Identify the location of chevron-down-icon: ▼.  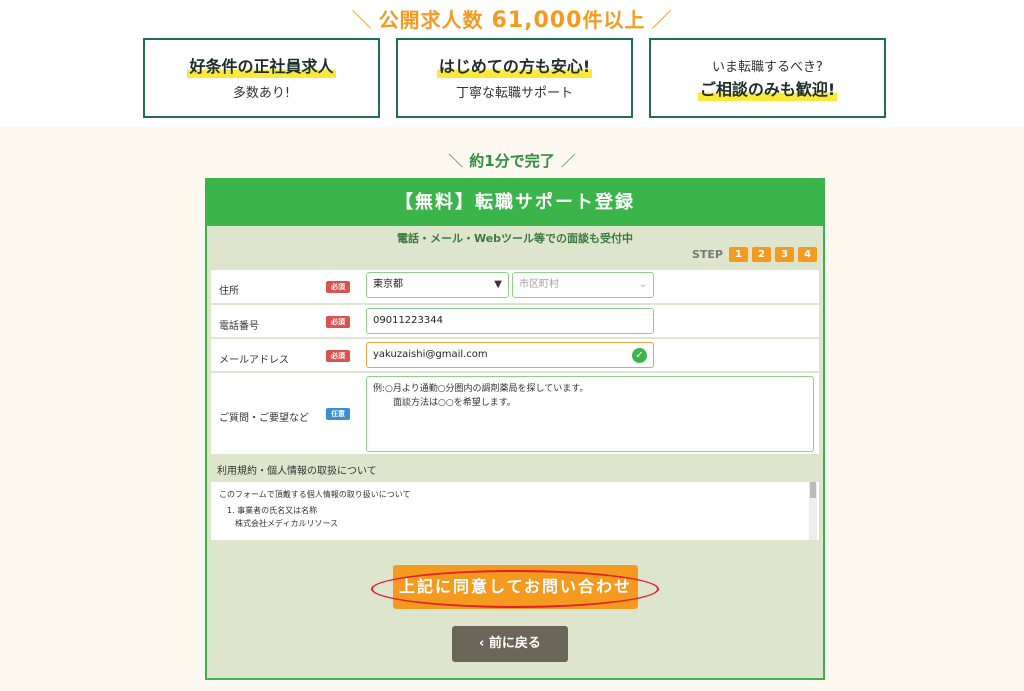
(498, 284).